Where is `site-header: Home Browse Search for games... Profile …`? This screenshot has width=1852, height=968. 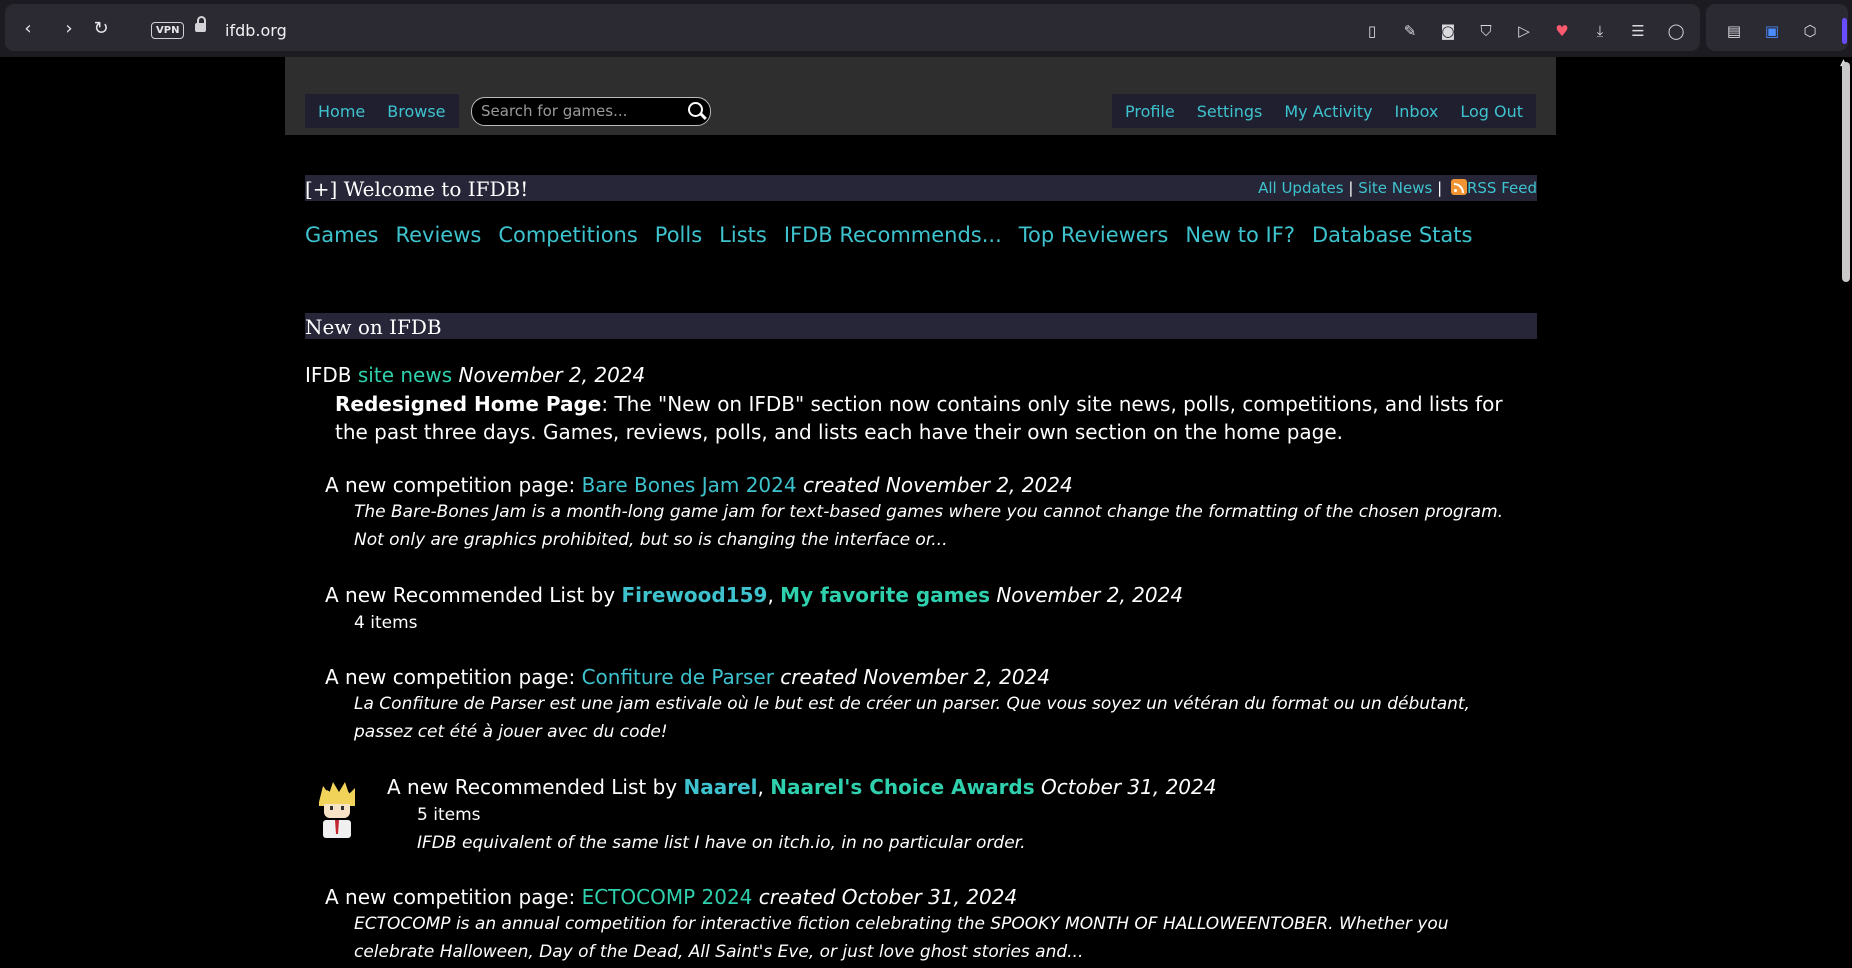 site-header: Home Browse Search for games... Profile … is located at coordinates (920, 96).